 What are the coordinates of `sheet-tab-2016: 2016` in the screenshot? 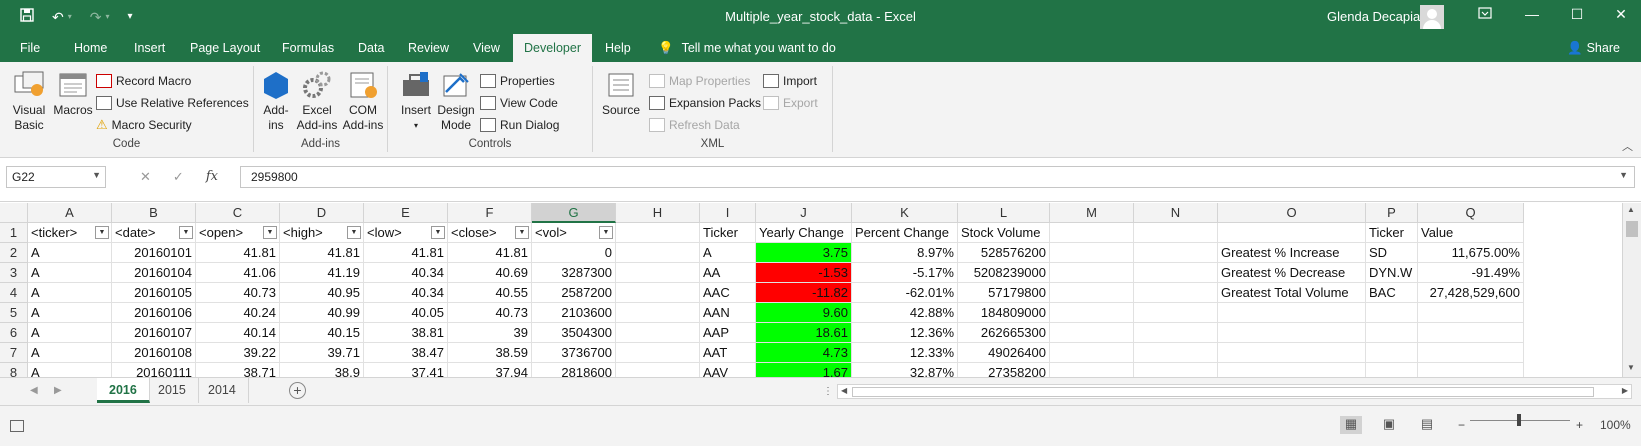 It's located at (123, 390).